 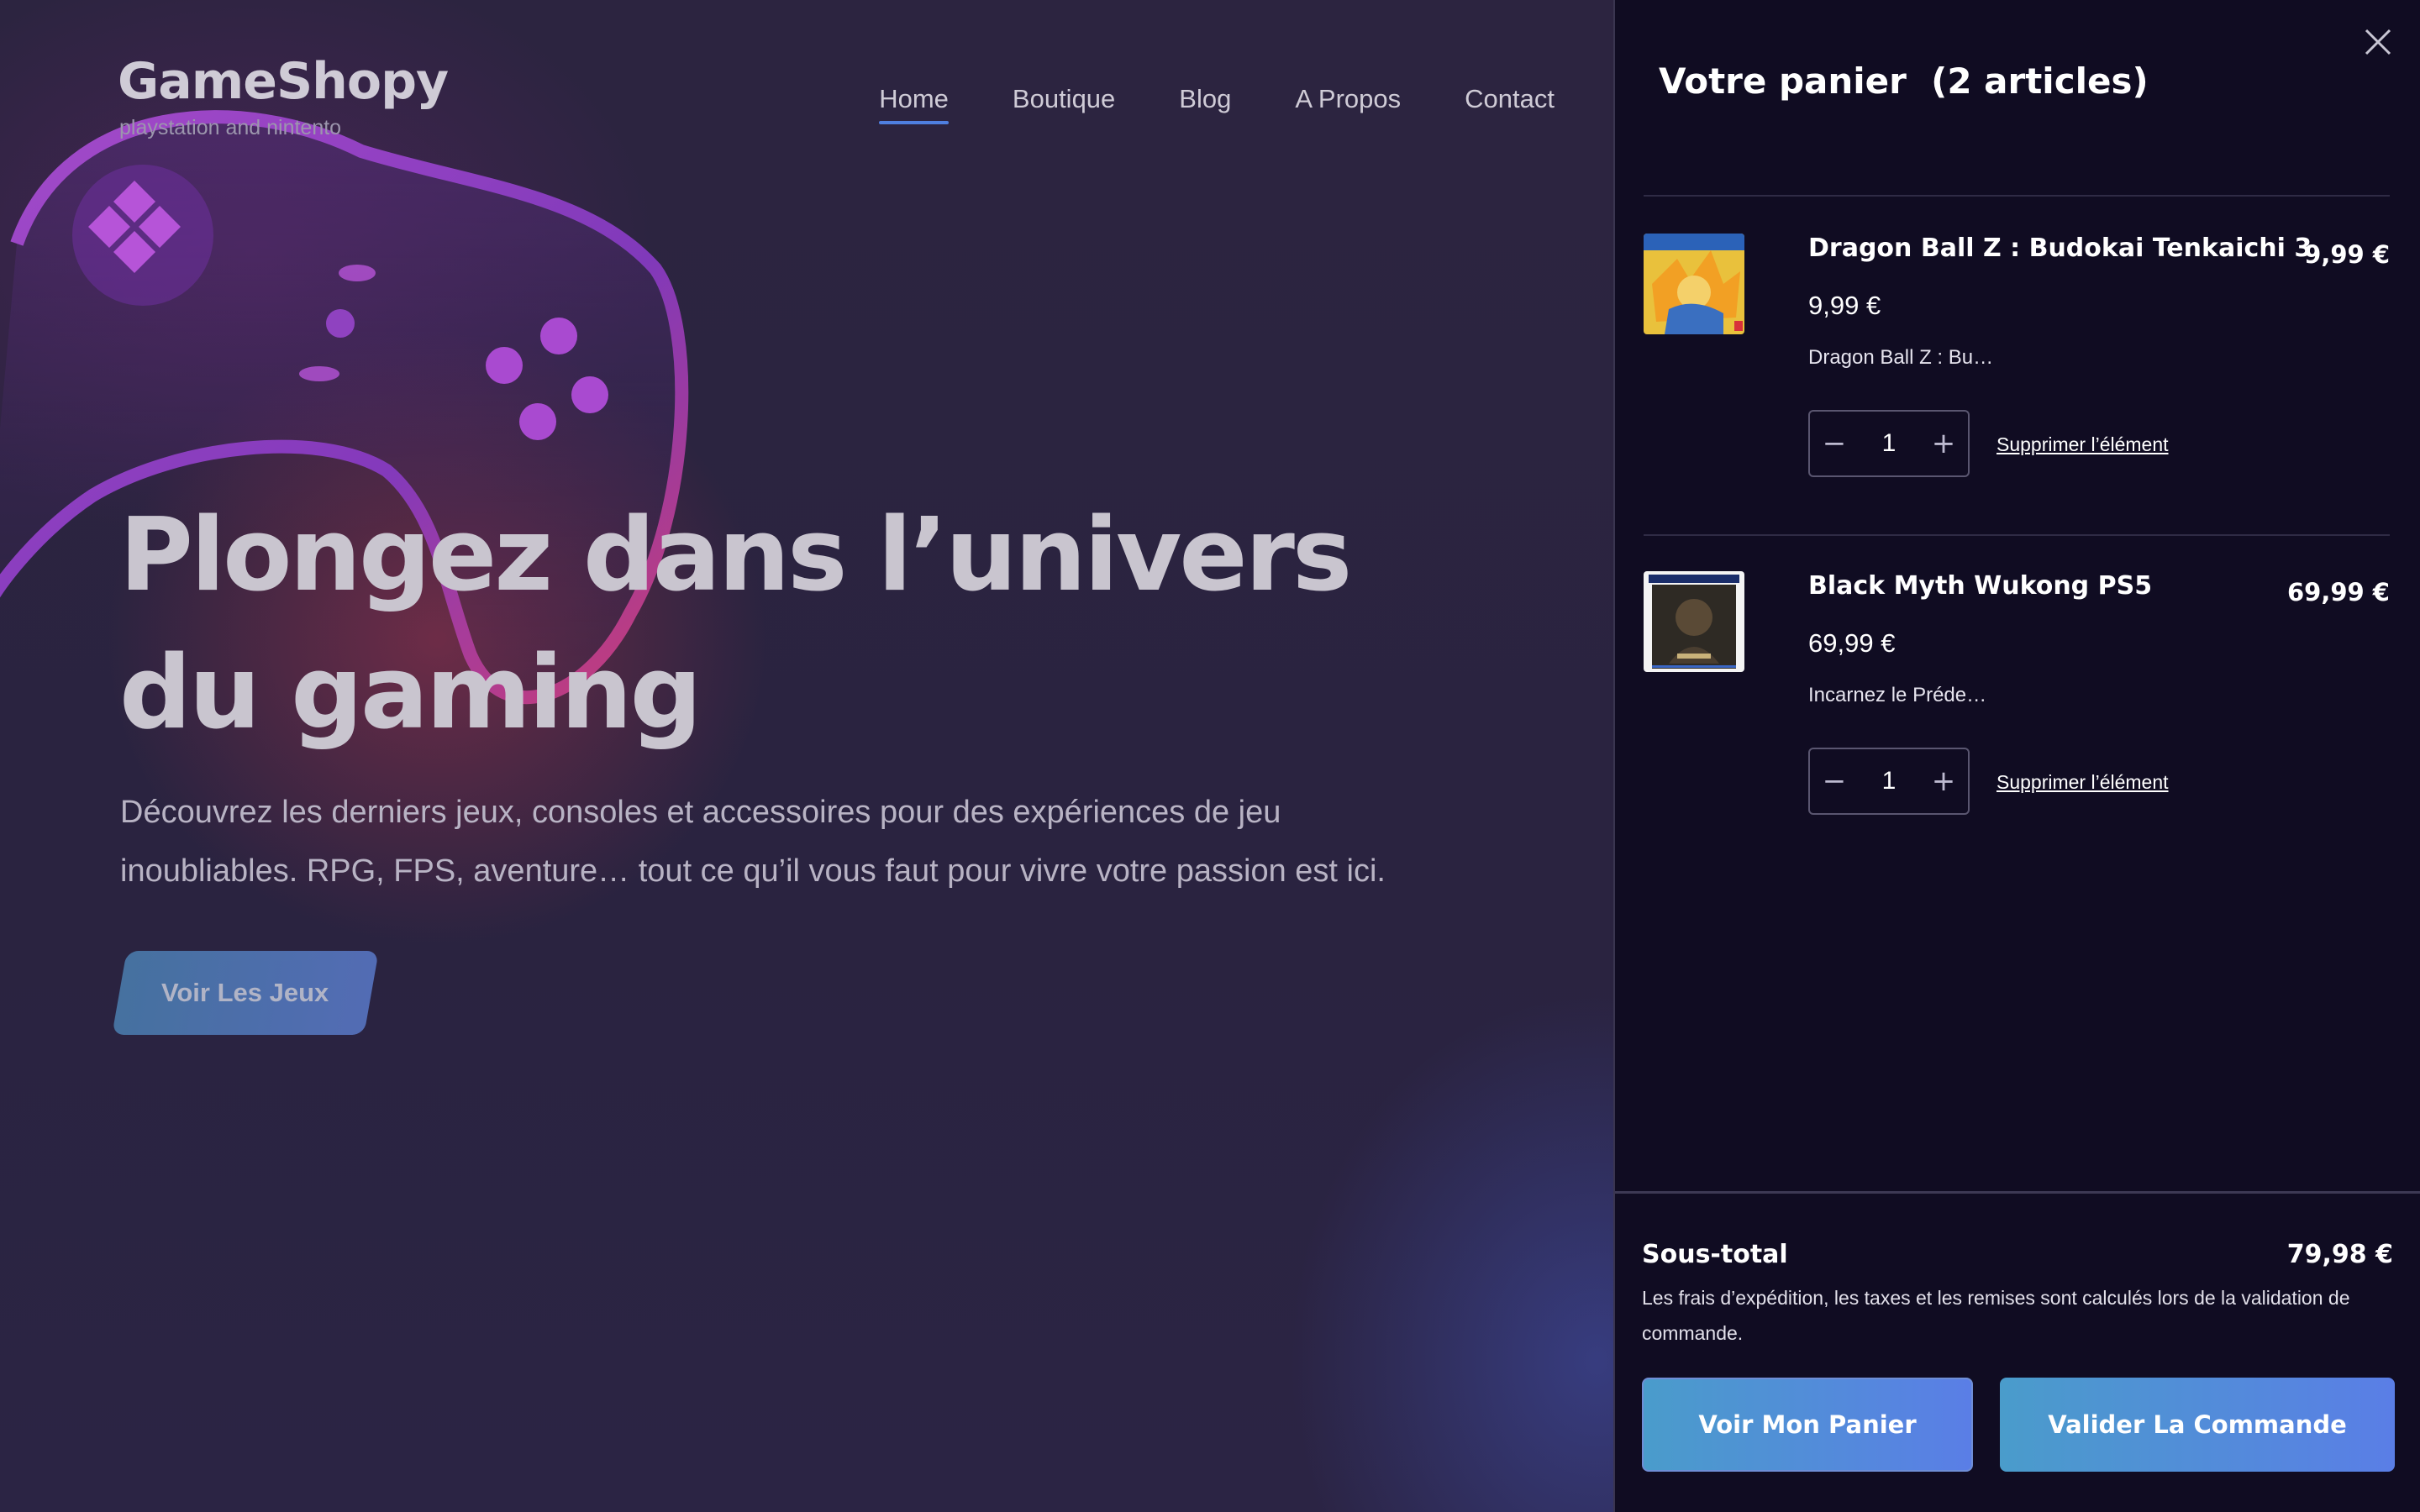 I want to click on see-games-label: Voir Les Jeux, so click(x=245, y=992).